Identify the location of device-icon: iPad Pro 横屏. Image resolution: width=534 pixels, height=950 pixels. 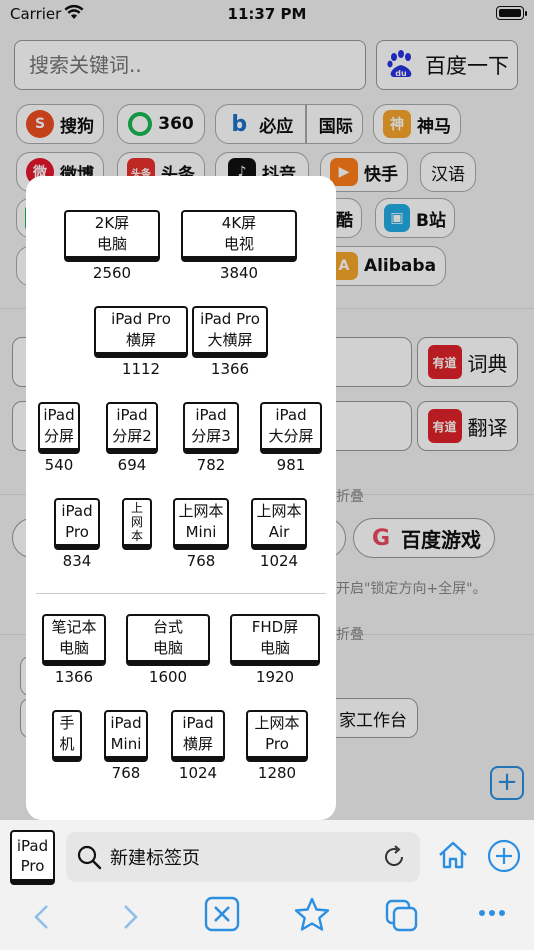
(141, 332).